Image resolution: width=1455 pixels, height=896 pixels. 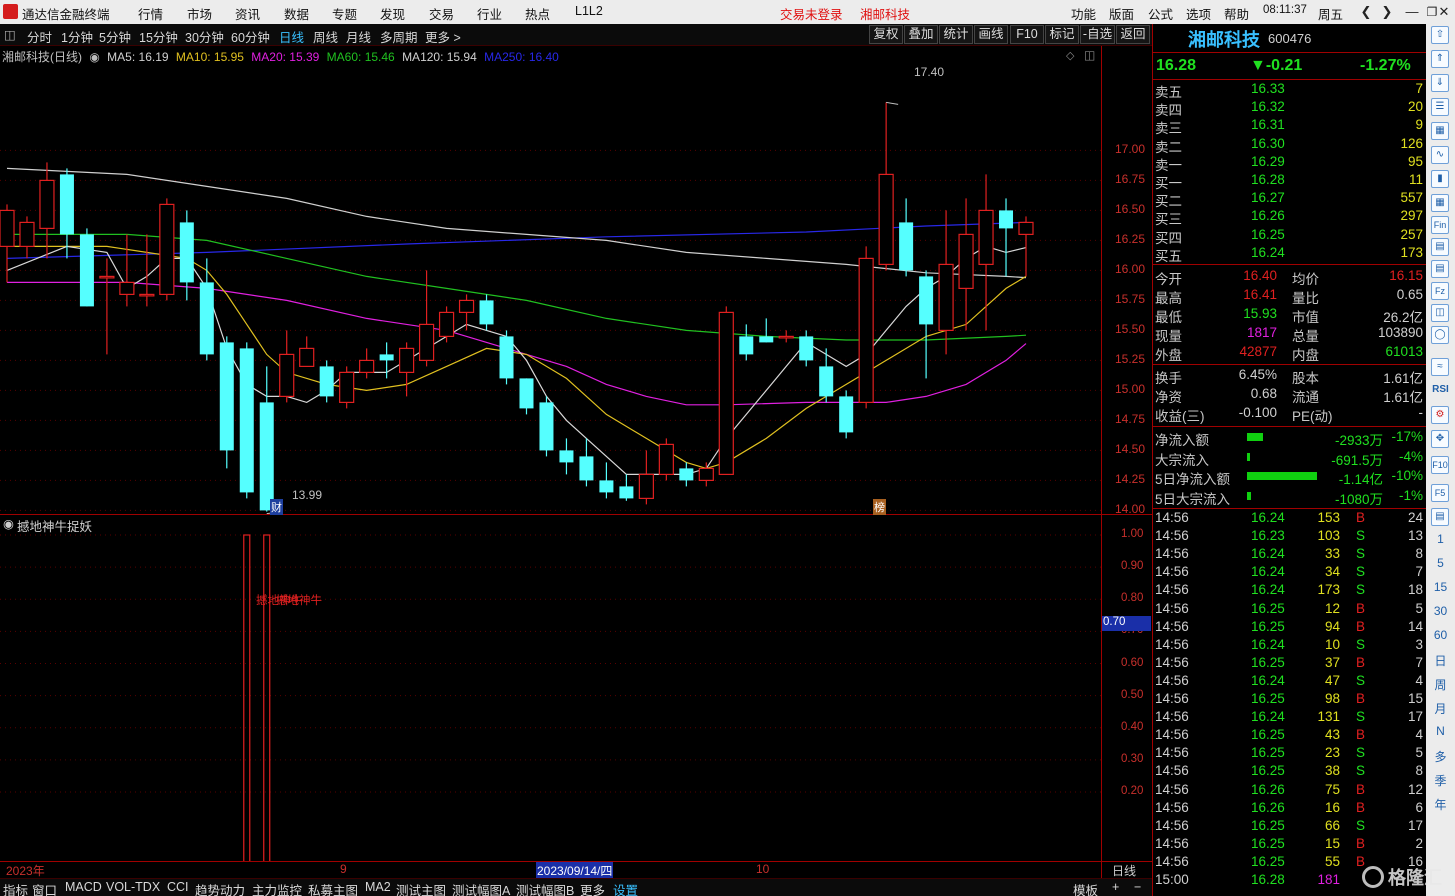 I want to click on up-outline-icon: ⇑, so click(x=1440, y=59).